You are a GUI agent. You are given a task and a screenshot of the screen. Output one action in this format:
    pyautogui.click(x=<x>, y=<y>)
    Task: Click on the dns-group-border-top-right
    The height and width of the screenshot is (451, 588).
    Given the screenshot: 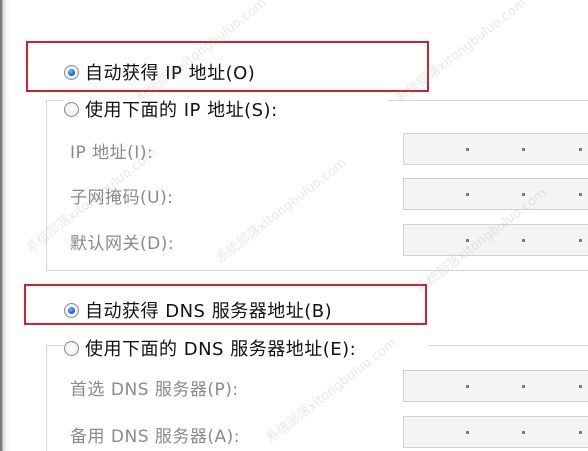 What is the action you would take?
    pyautogui.click(x=508, y=345)
    